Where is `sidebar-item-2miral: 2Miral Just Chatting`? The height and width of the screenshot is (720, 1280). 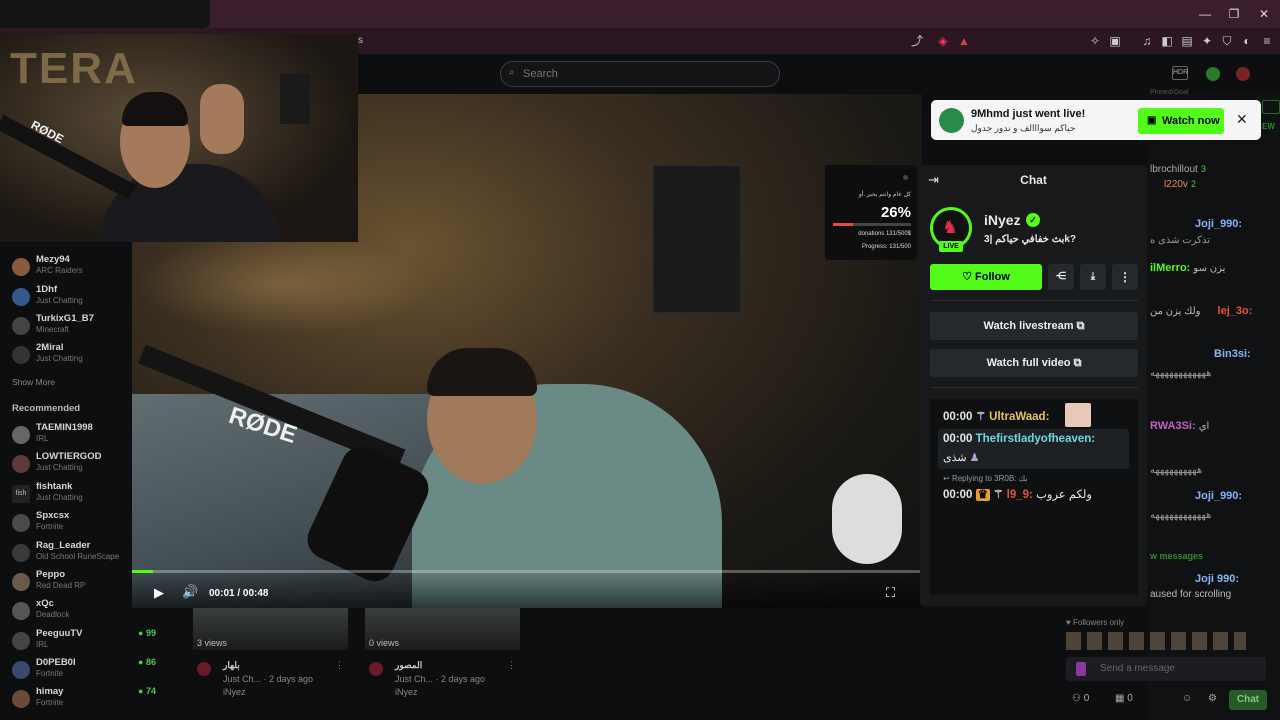
sidebar-item-2miral: 2Miral Just Chatting is located at coordinates (74, 356).